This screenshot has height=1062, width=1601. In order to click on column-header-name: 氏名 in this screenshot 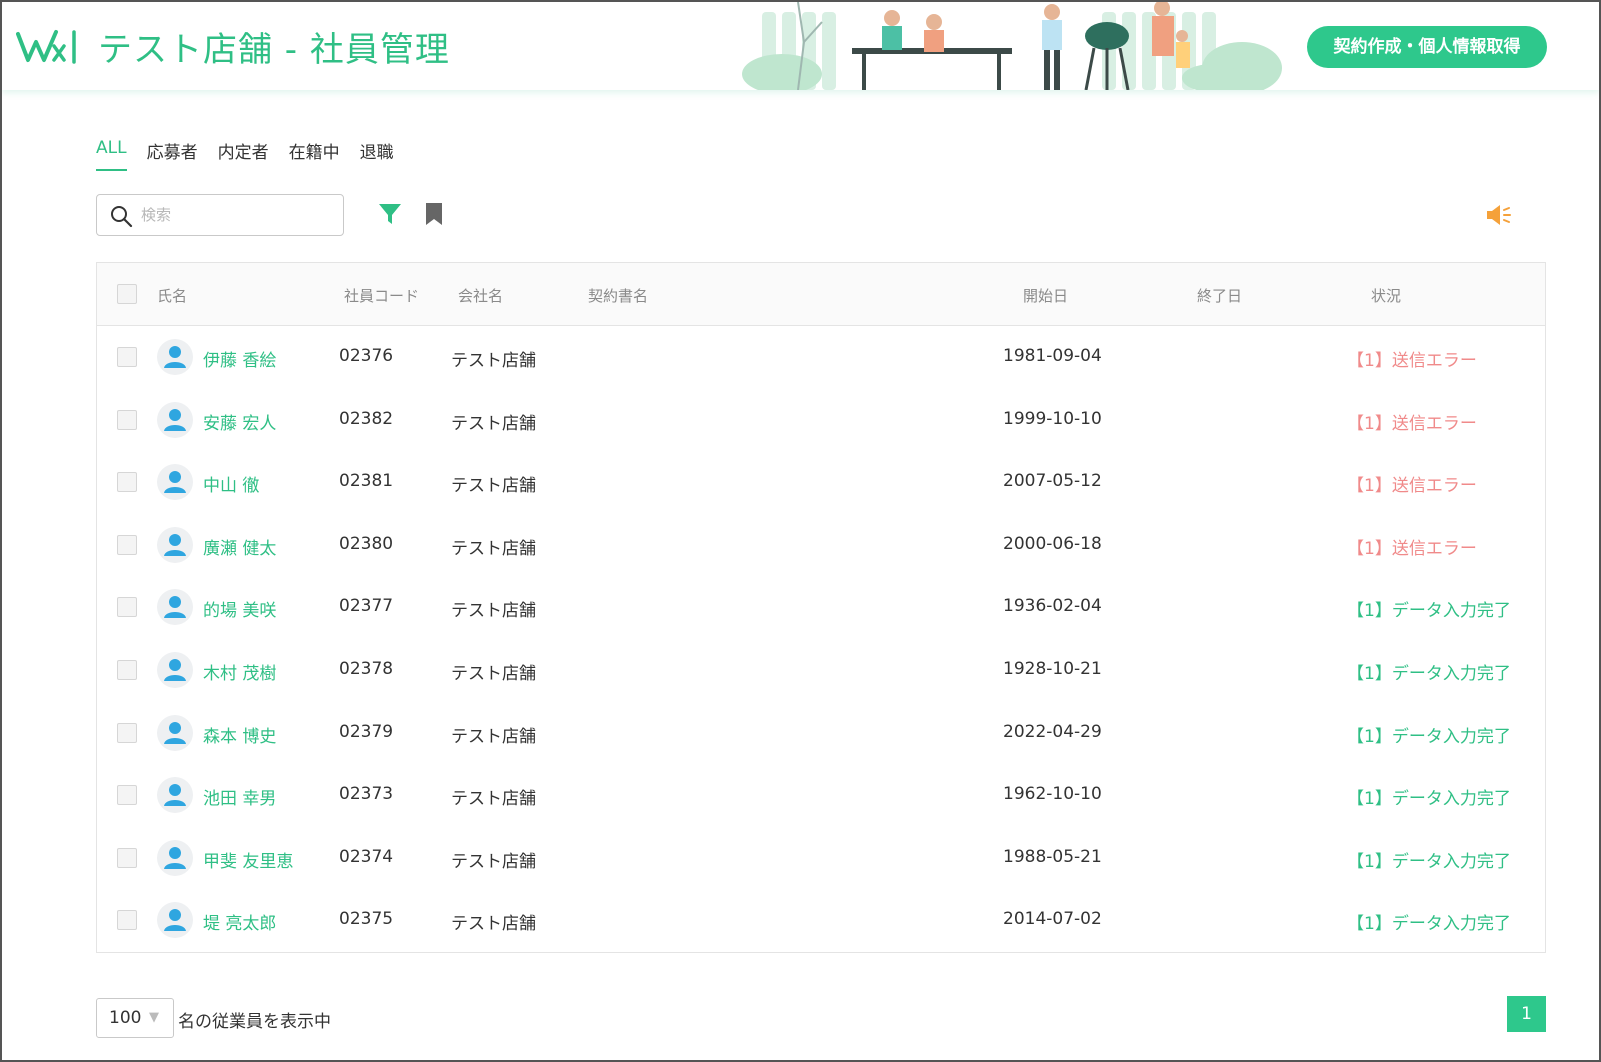, I will do `click(172, 295)`.